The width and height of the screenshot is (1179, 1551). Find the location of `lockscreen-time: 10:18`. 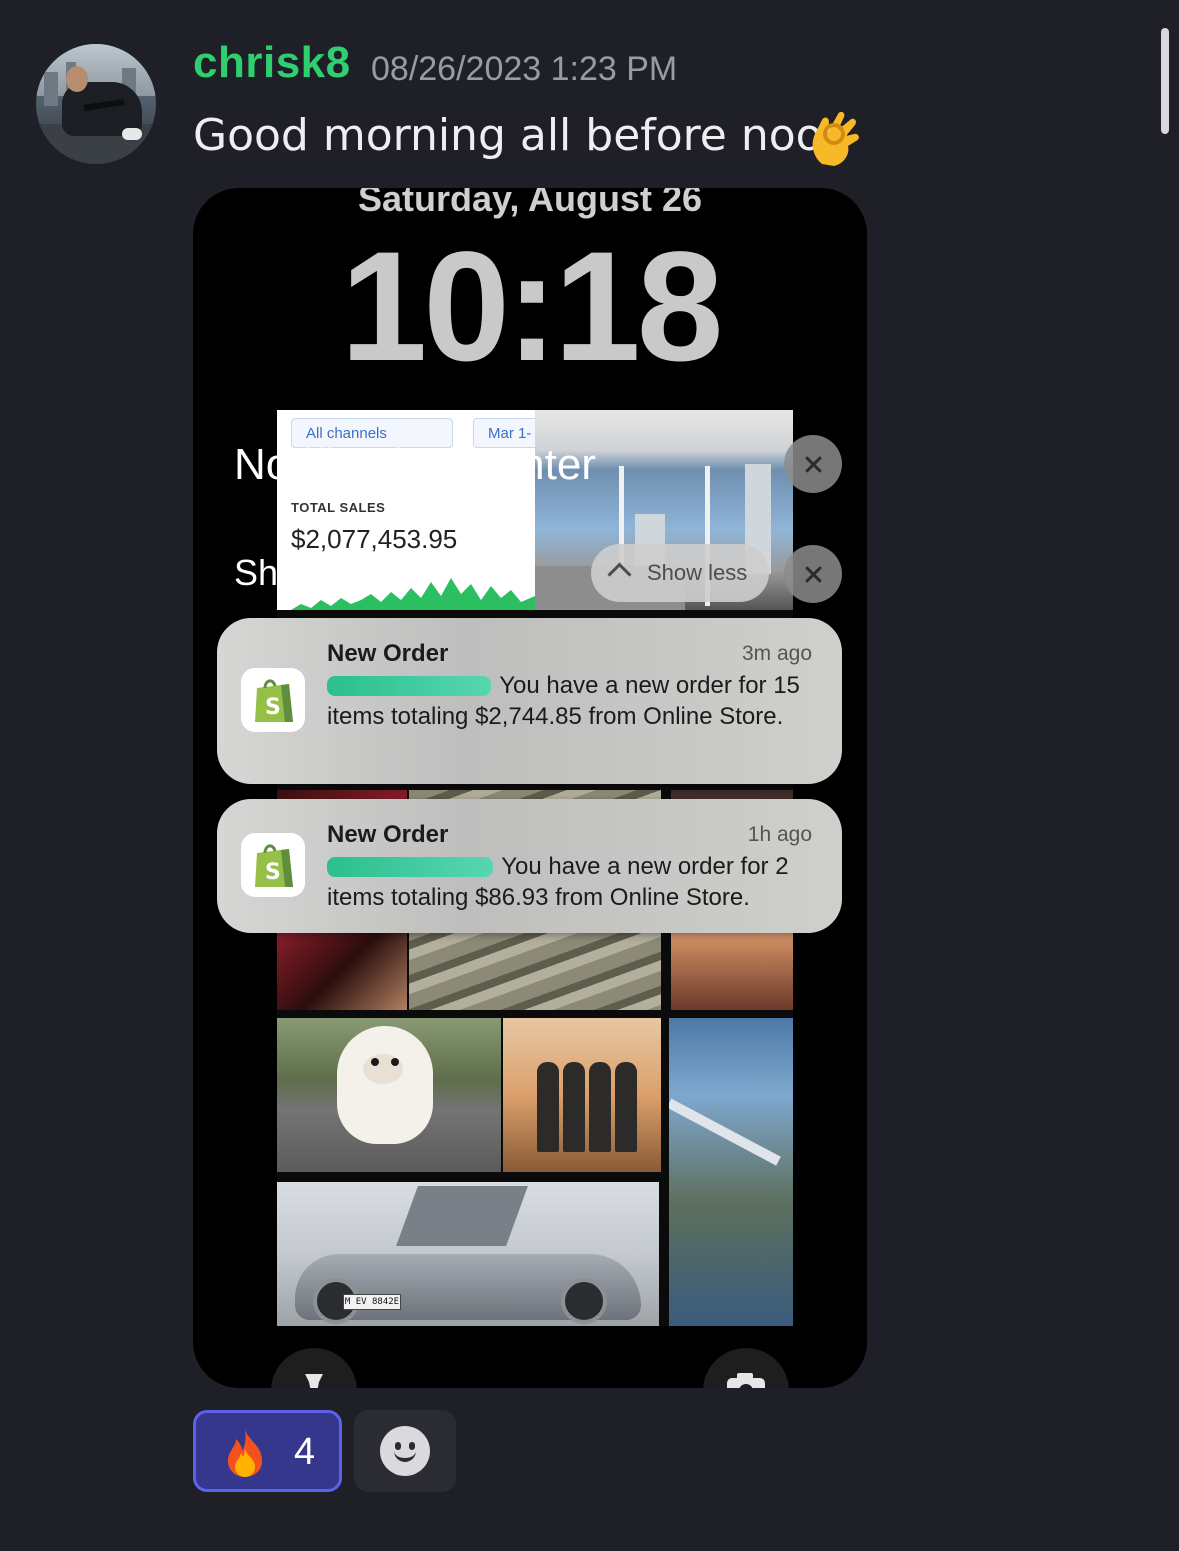

lockscreen-time: 10:18 is located at coordinates (532, 307).